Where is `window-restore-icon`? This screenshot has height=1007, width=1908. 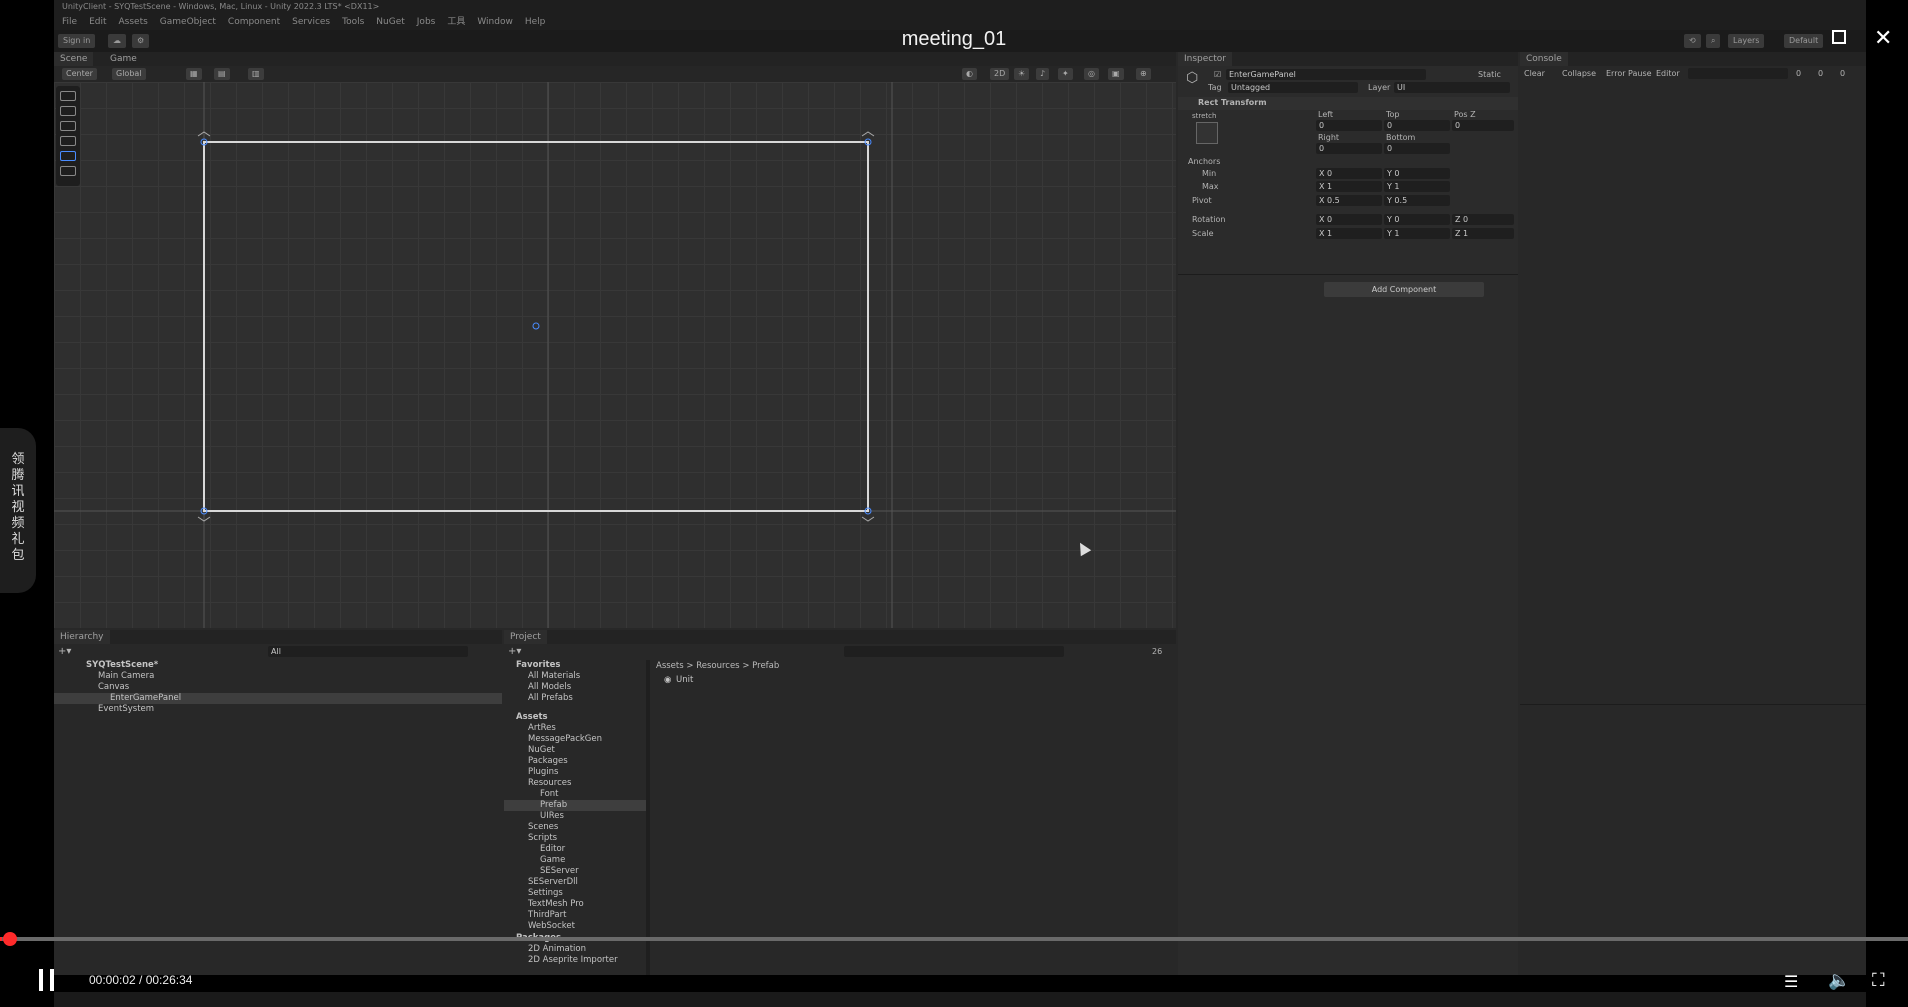
window-restore-icon is located at coordinates (1839, 37).